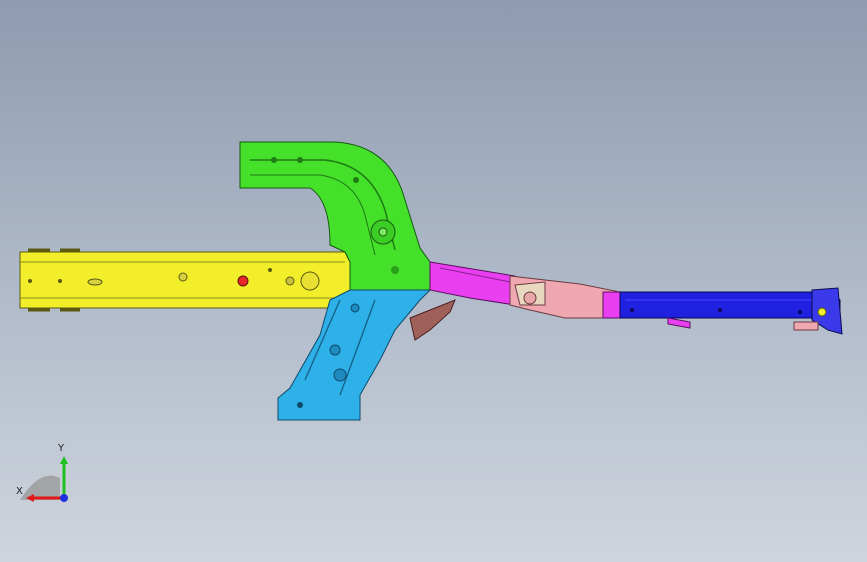 The height and width of the screenshot is (562, 867). I want to click on x-axis-label: X, so click(19, 491).